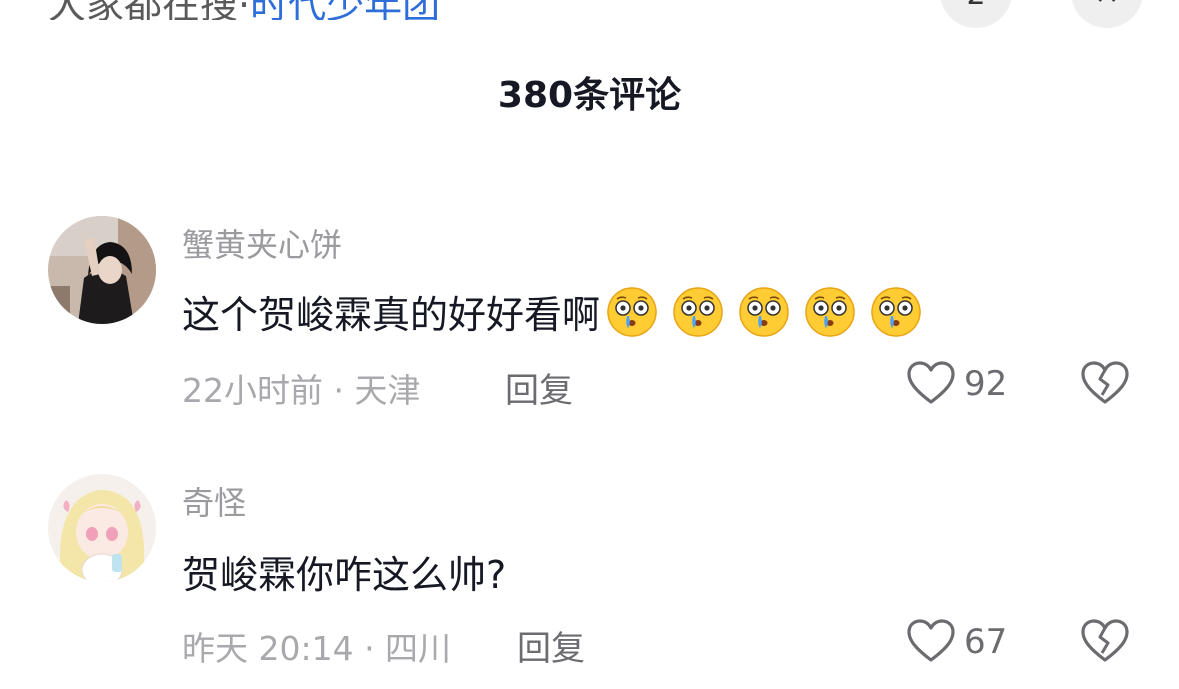 The width and height of the screenshot is (1179, 689). I want to click on comment-text-body: 贺峻霖你咋这么帅?, so click(344, 575).